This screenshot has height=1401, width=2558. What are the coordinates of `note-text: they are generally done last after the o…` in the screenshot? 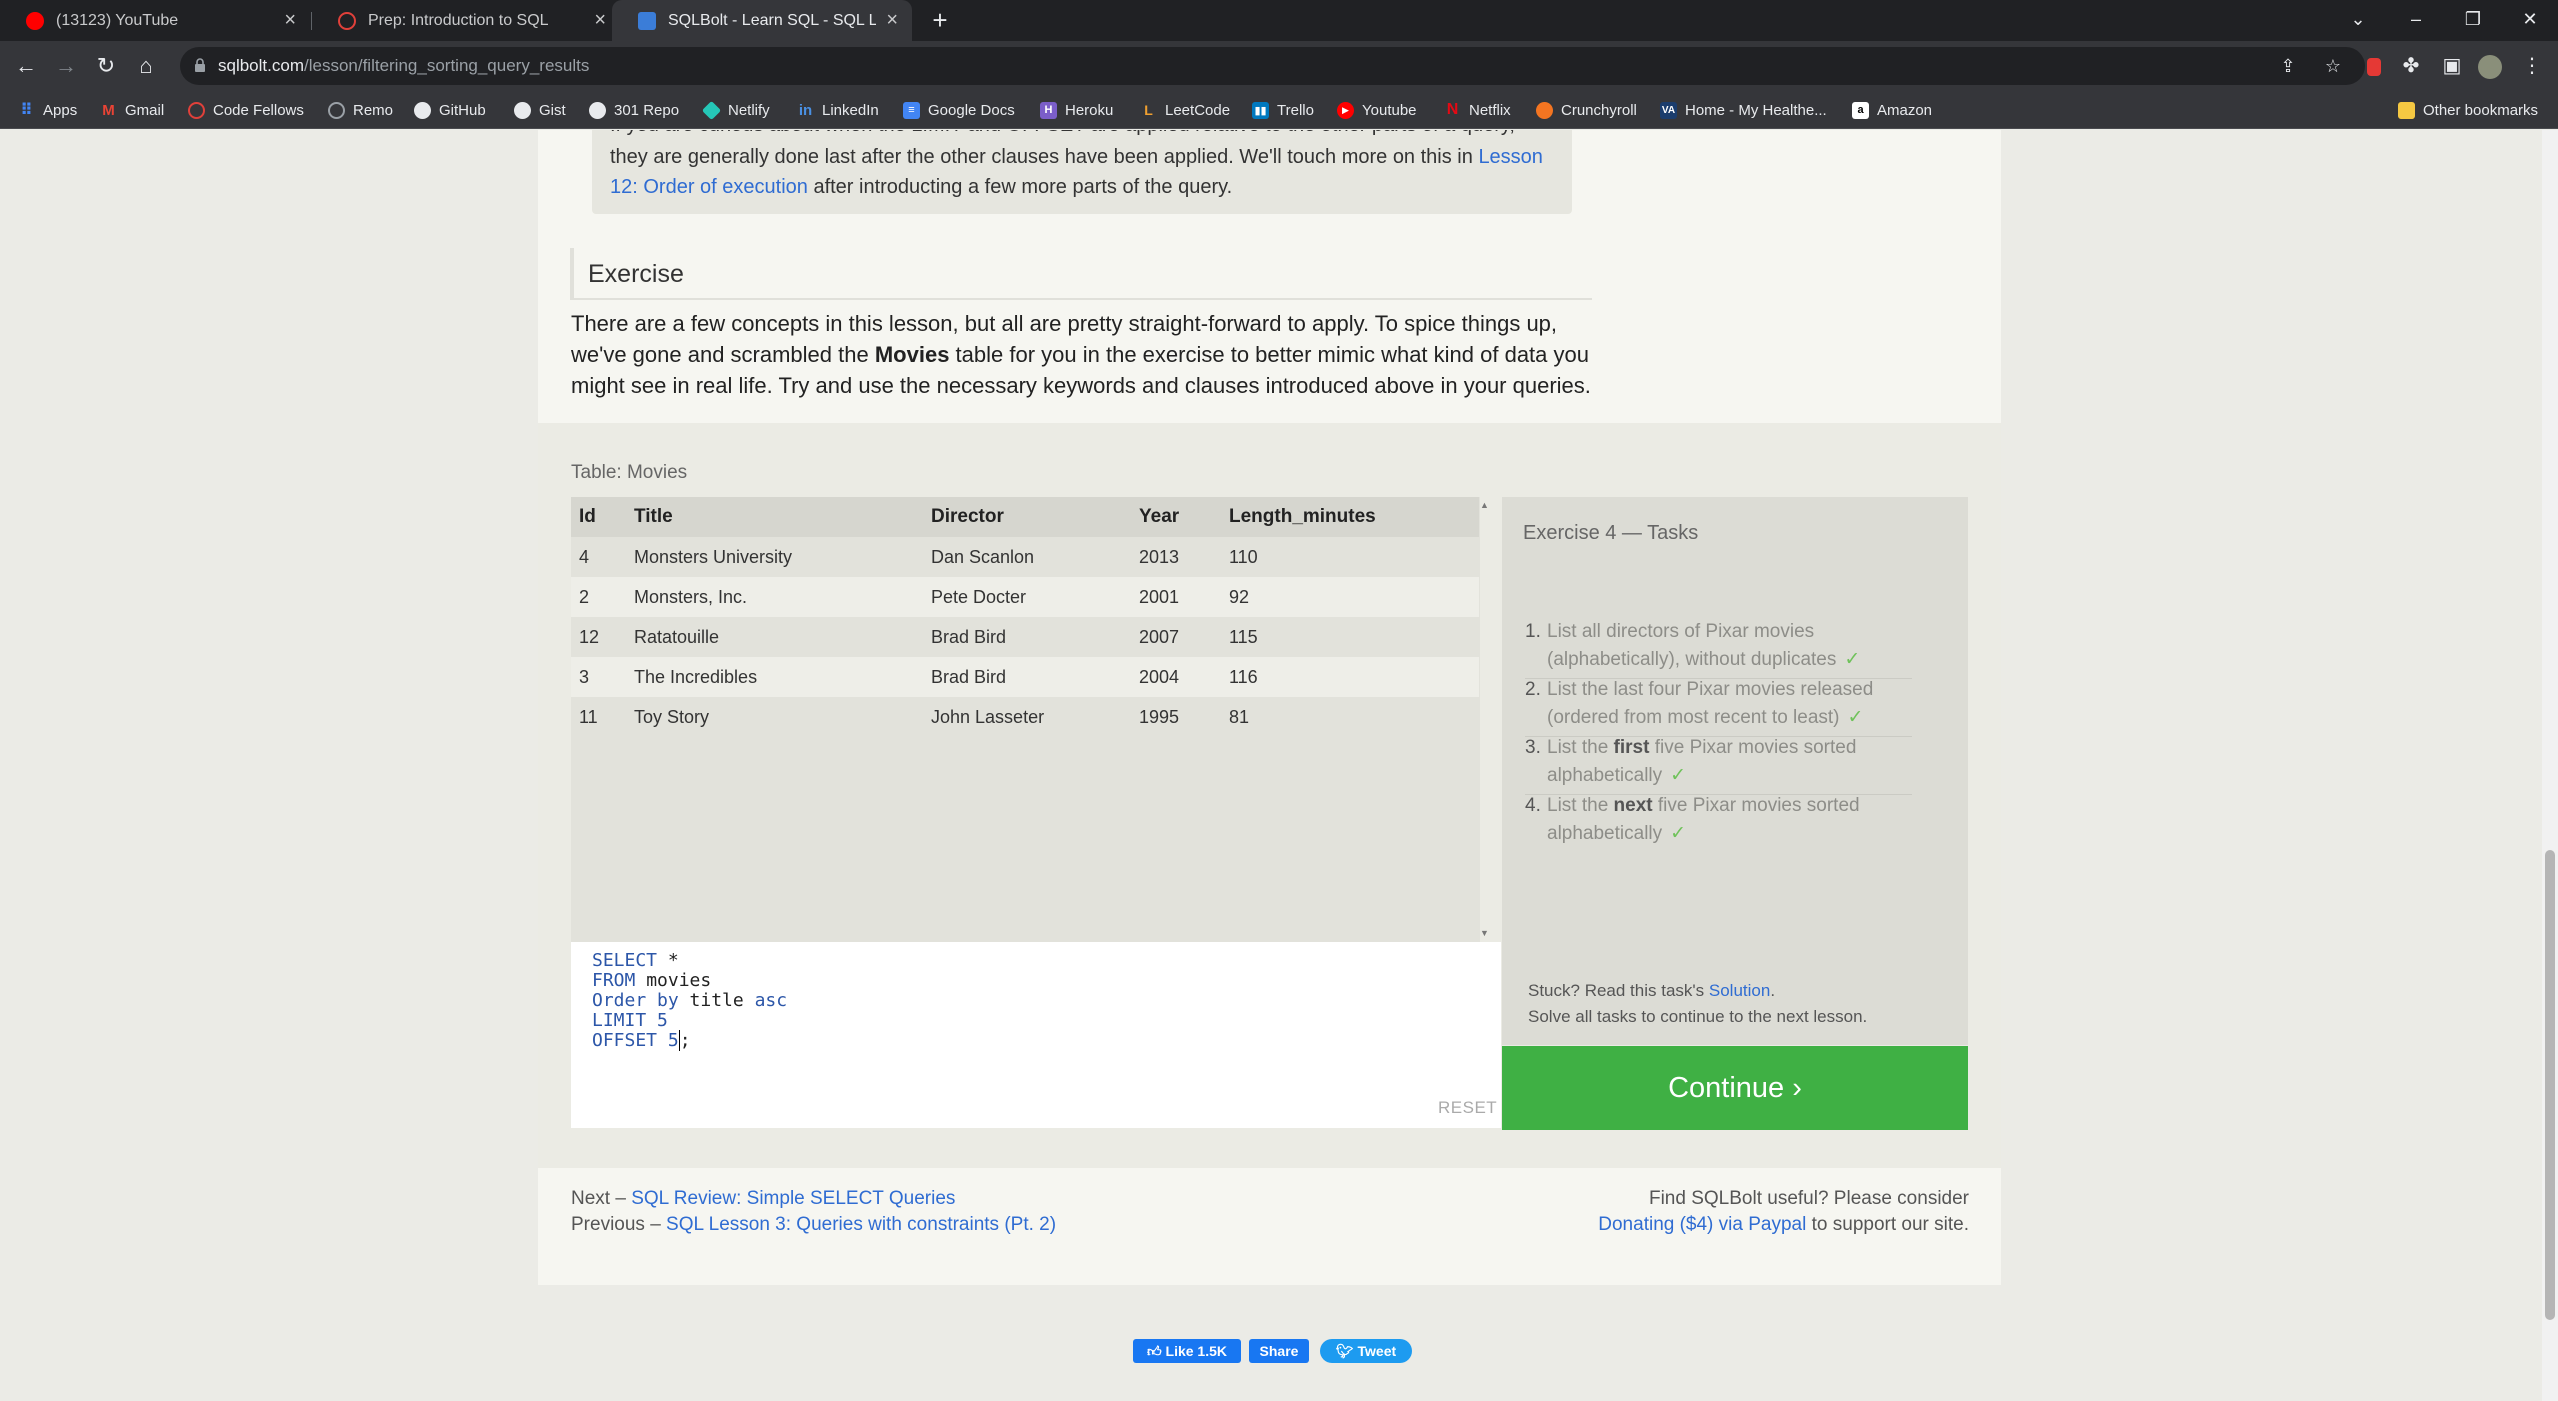 It's located at (1041, 157).